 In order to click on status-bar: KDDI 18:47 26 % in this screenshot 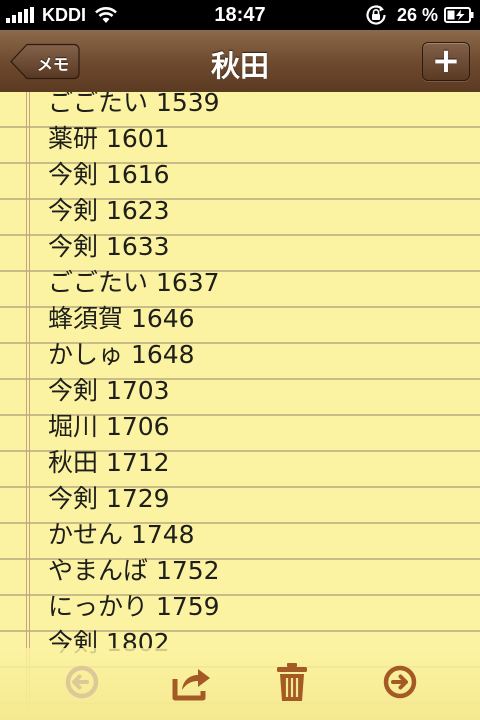, I will do `click(240, 15)`.